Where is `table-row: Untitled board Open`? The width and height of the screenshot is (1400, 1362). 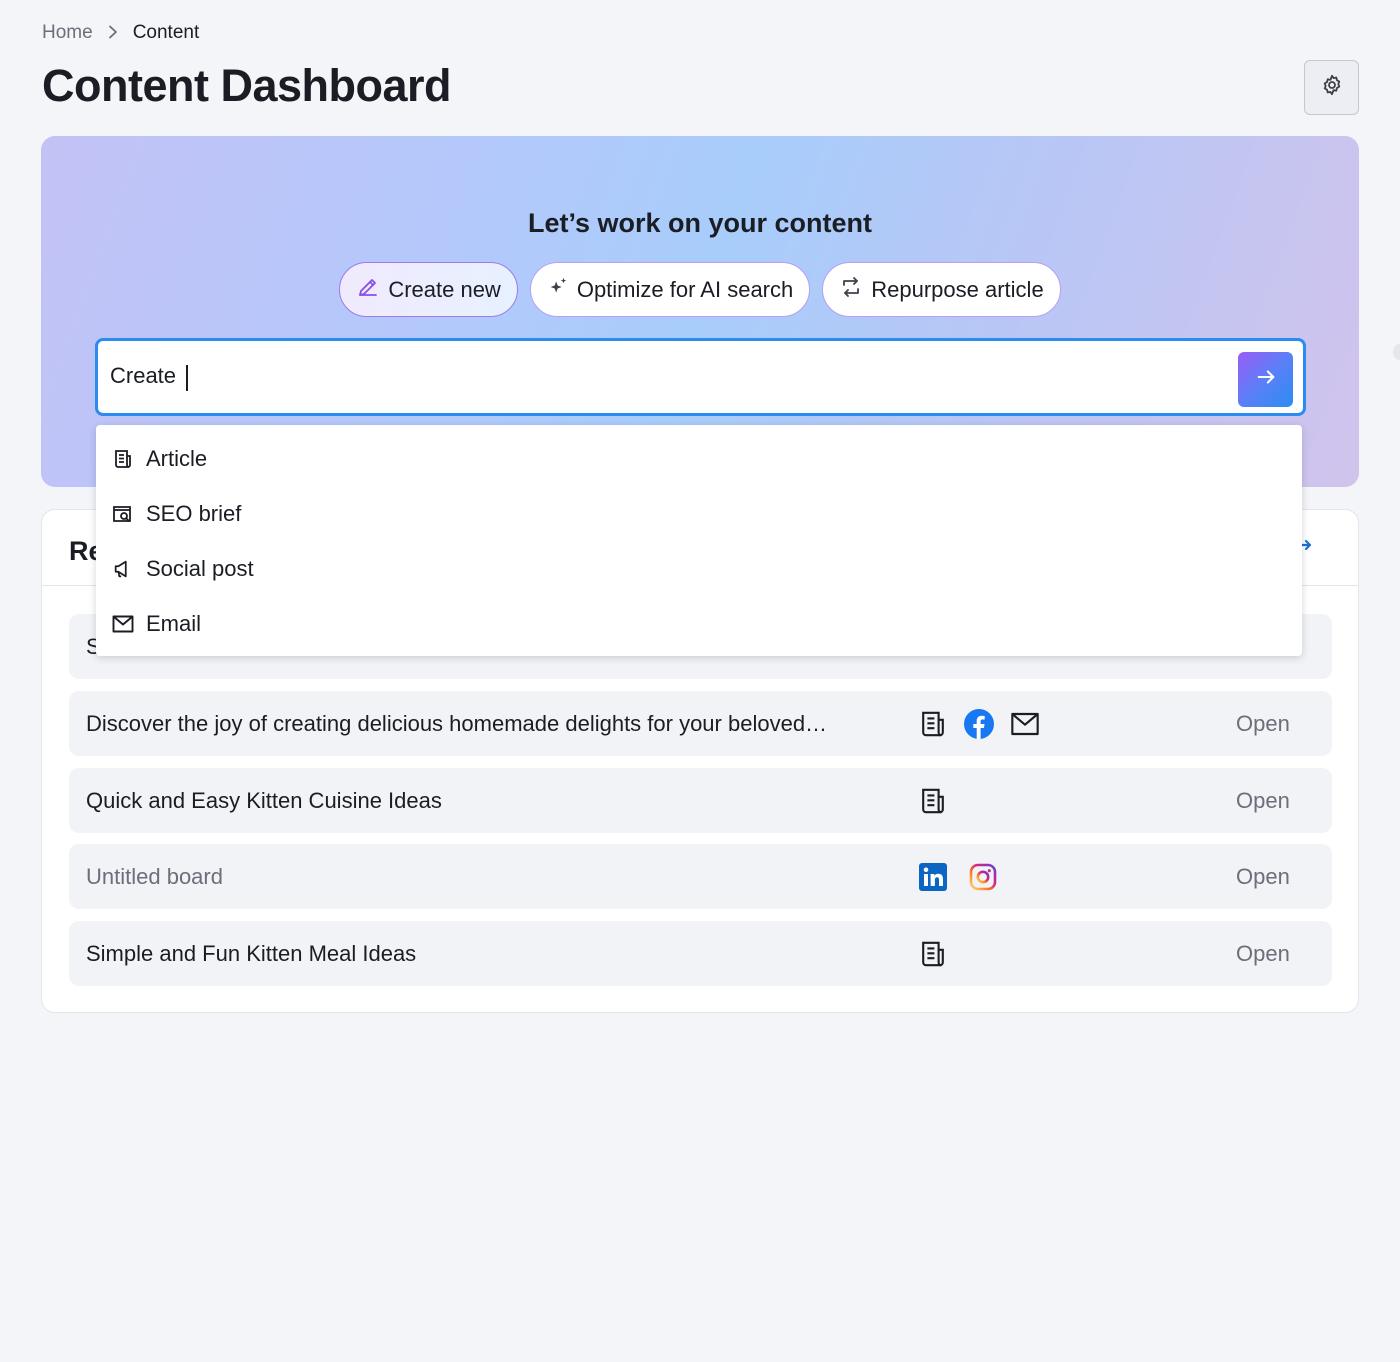
table-row: Untitled board Open is located at coordinates (700, 876).